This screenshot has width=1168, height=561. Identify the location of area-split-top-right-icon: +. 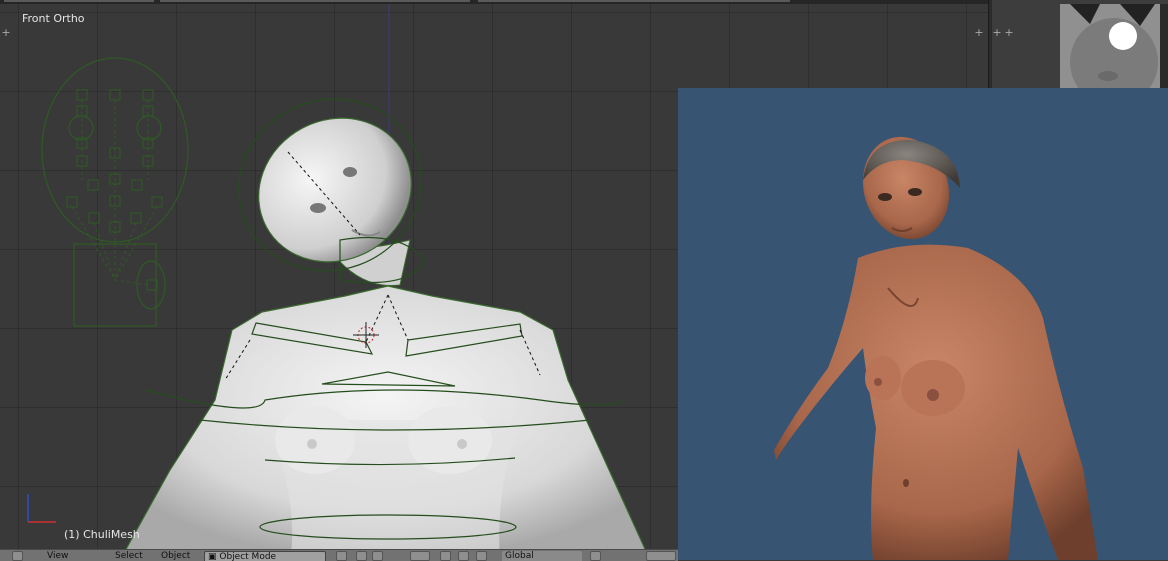
(979, 32).